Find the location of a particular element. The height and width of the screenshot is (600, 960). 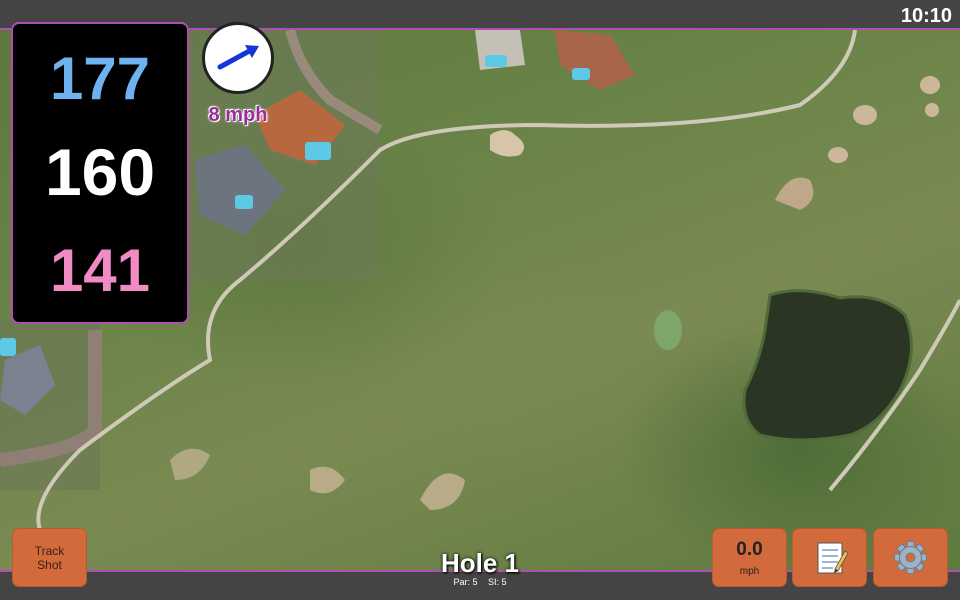

clock: 10:10 is located at coordinates (926, 16).